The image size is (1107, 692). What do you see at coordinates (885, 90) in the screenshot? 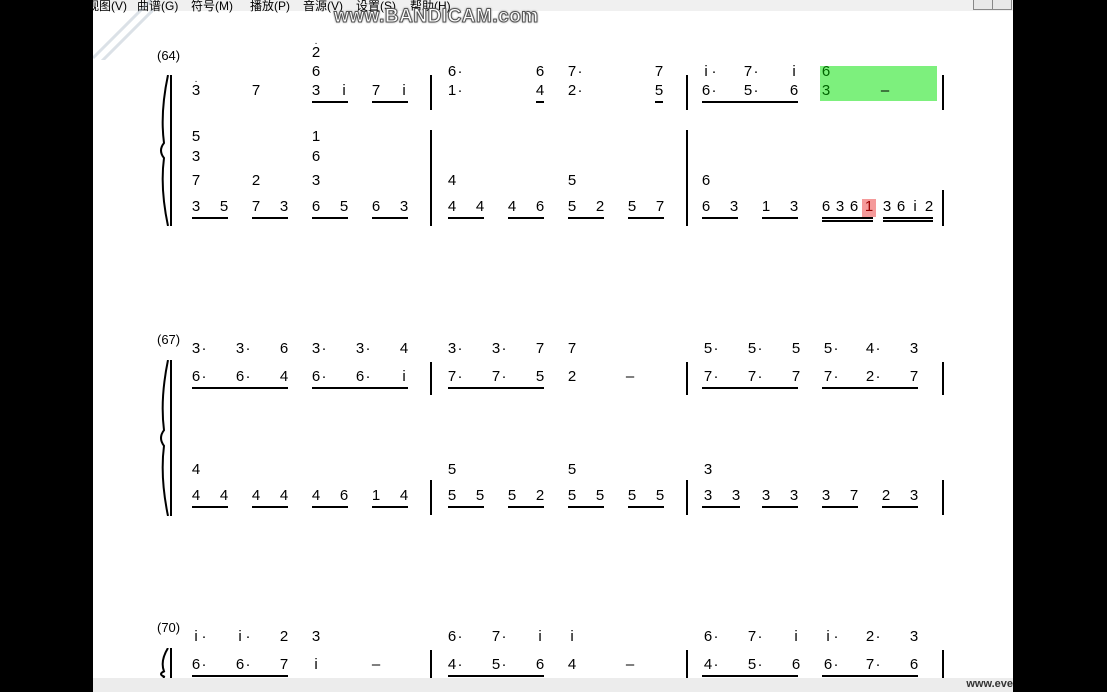
I see `note: –` at bounding box center [885, 90].